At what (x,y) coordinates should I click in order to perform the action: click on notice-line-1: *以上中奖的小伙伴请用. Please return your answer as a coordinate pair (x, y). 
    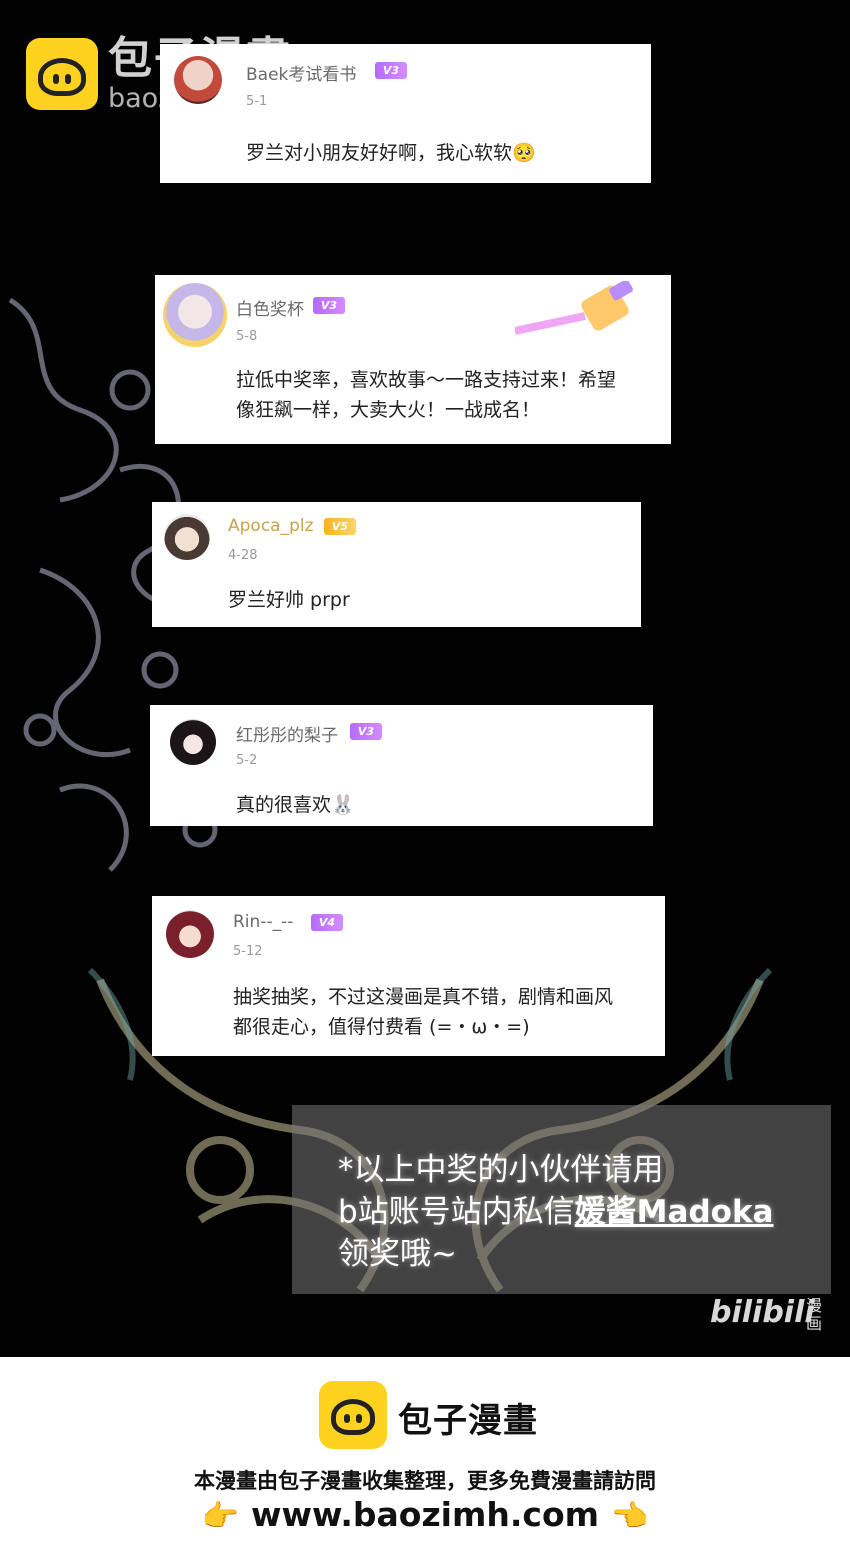
    Looking at the image, I should click on (501, 1170).